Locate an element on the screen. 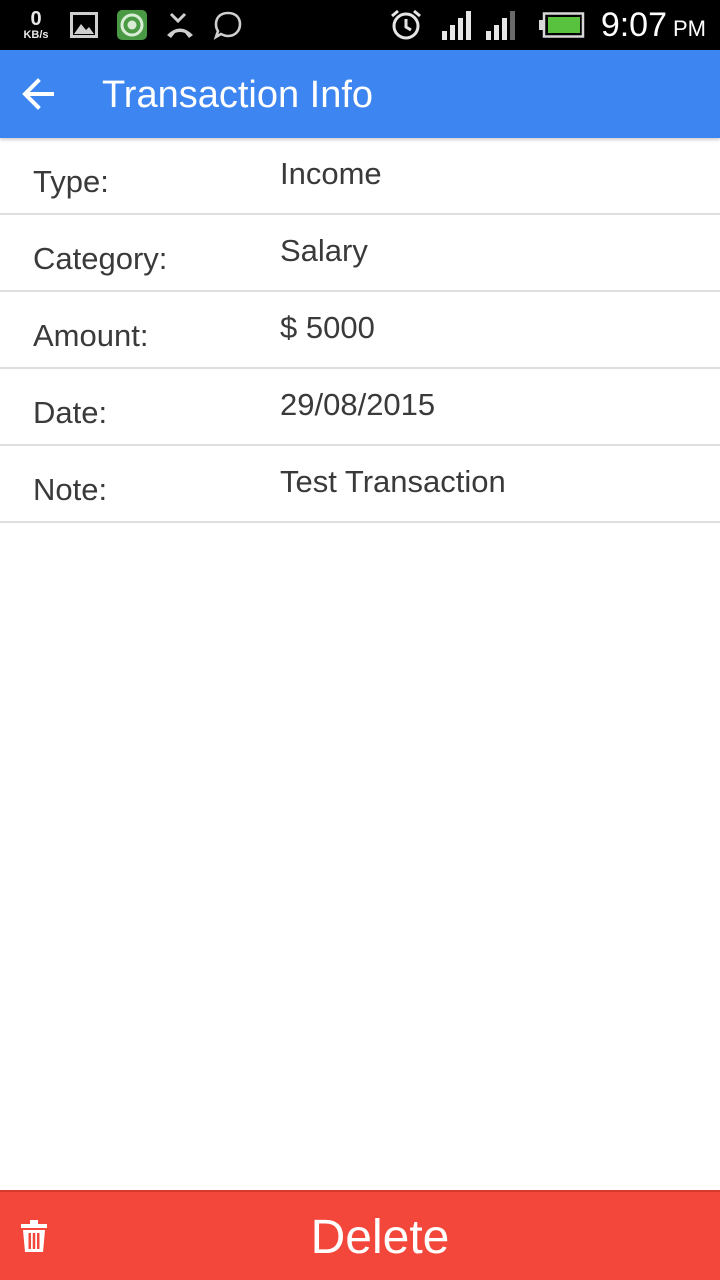  image-icon is located at coordinates (84, 25).